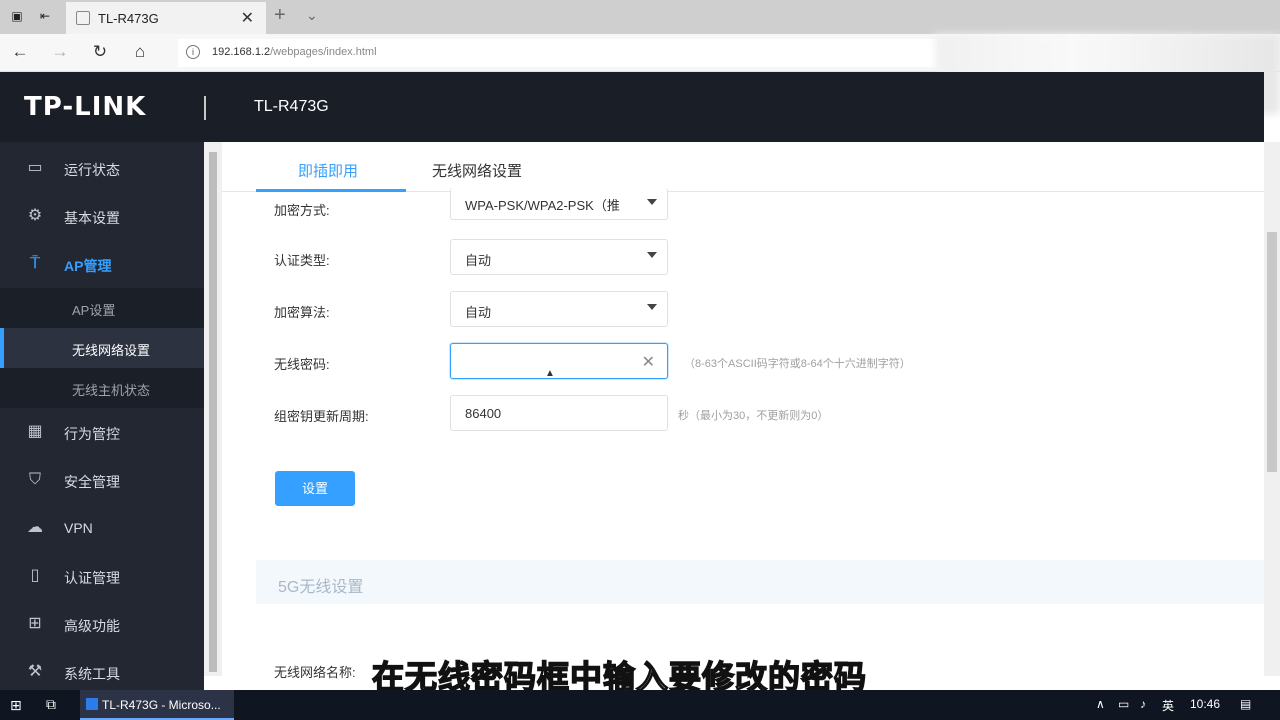  Describe the element at coordinates (35, 215) in the screenshot. I see `gear-icon: ⚙` at that location.